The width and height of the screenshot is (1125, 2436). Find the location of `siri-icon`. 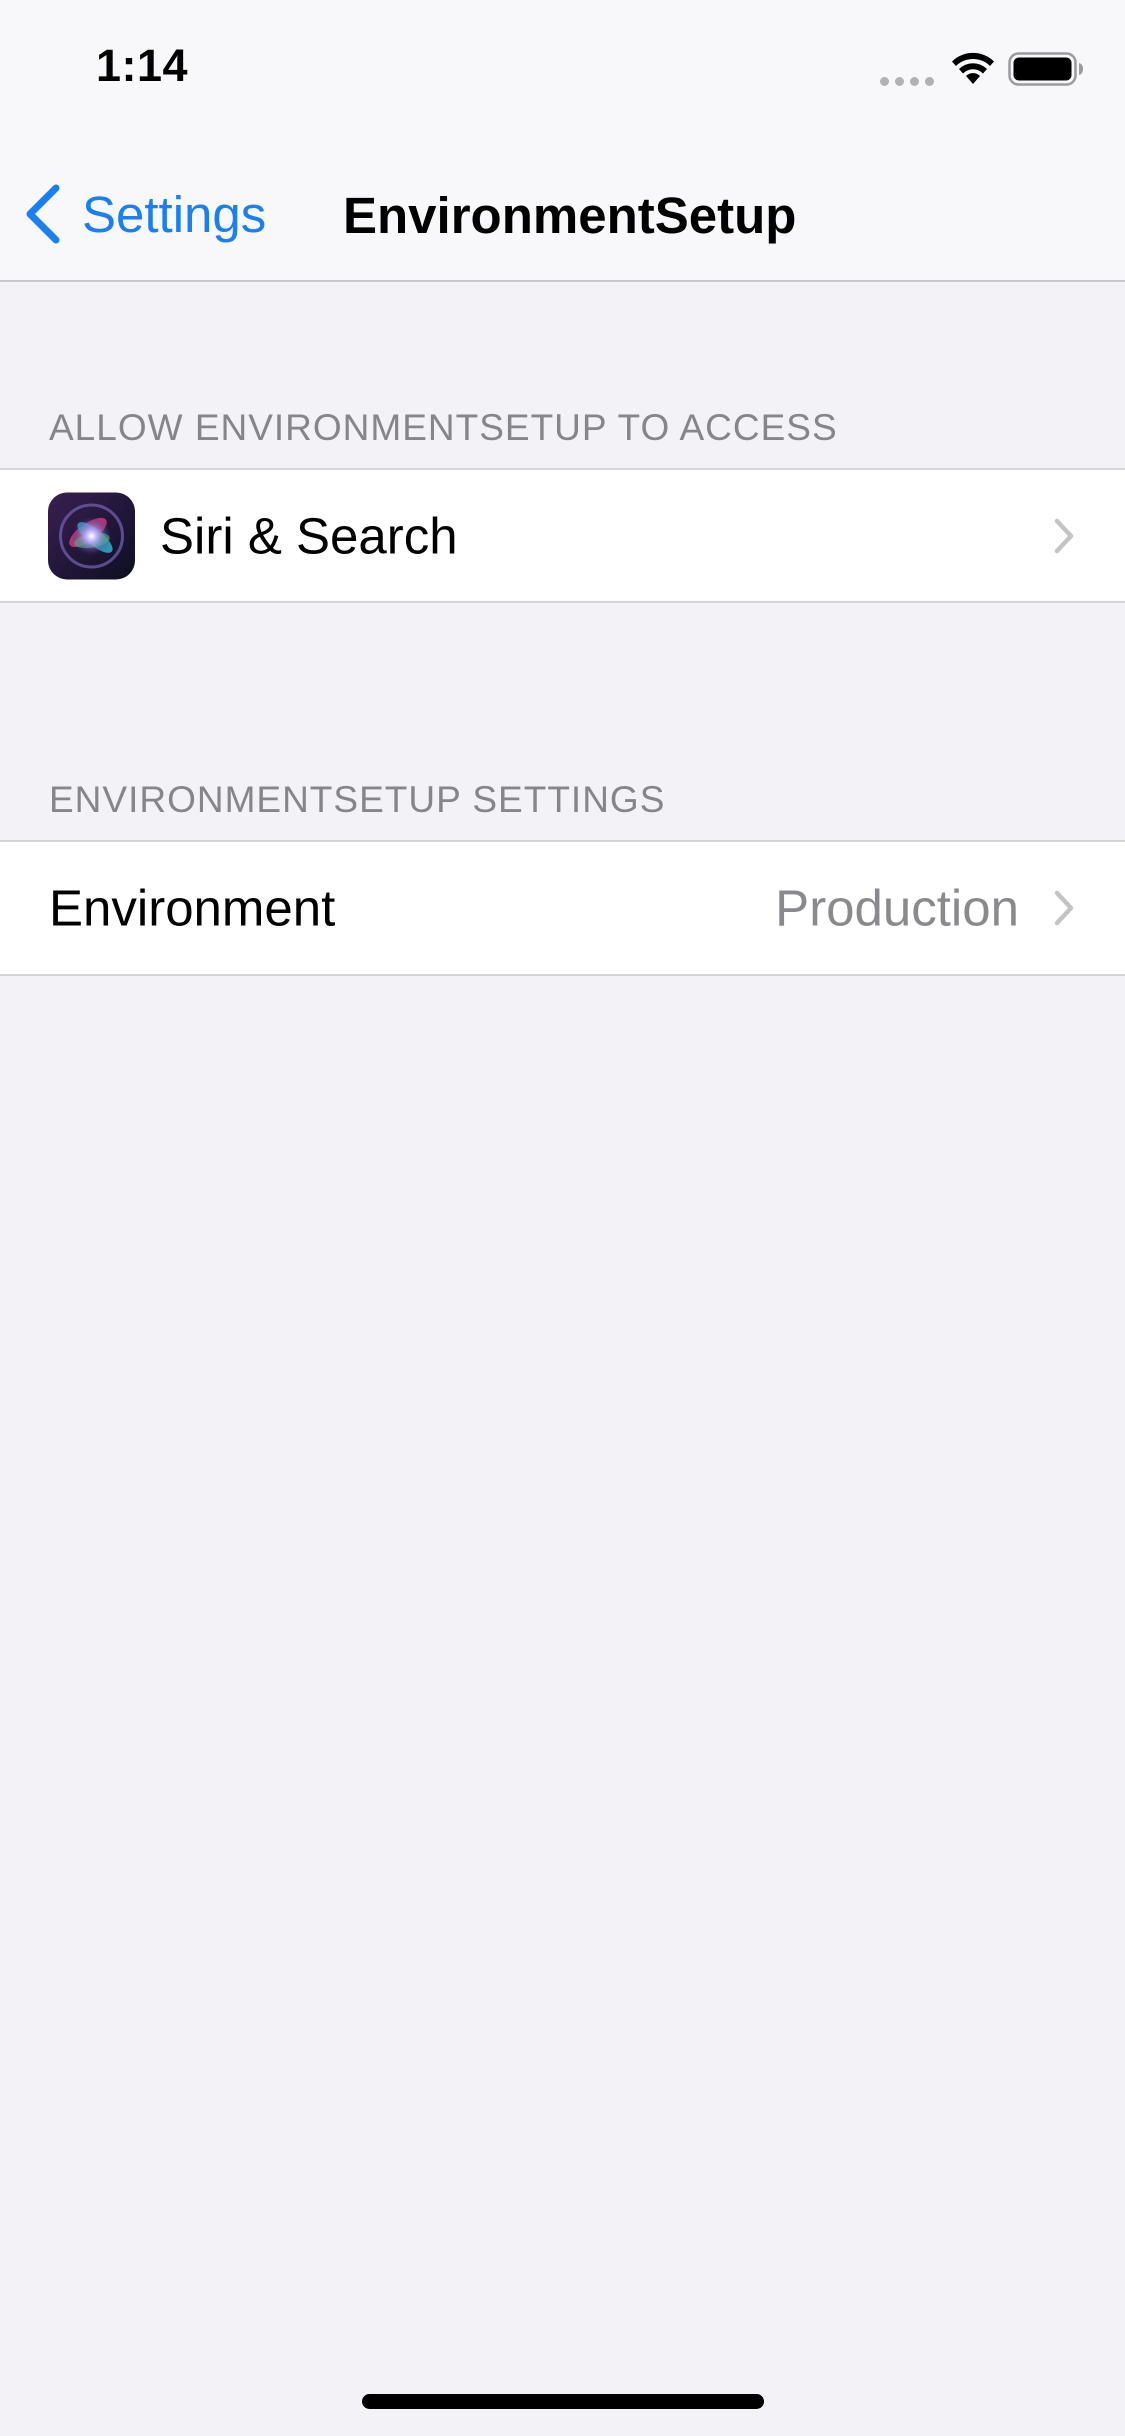

siri-icon is located at coordinates (91, 535).